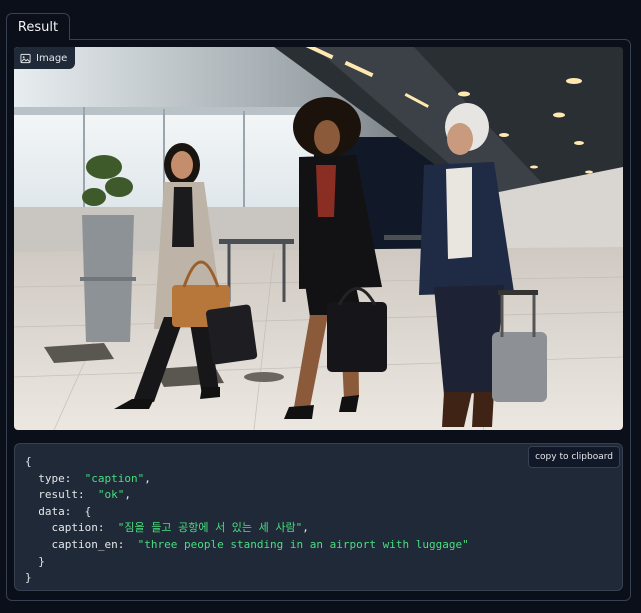 Image resolution: width=641 pixels, height=613 pixels. I want to click on json-key-result: result, so click(58, 495).